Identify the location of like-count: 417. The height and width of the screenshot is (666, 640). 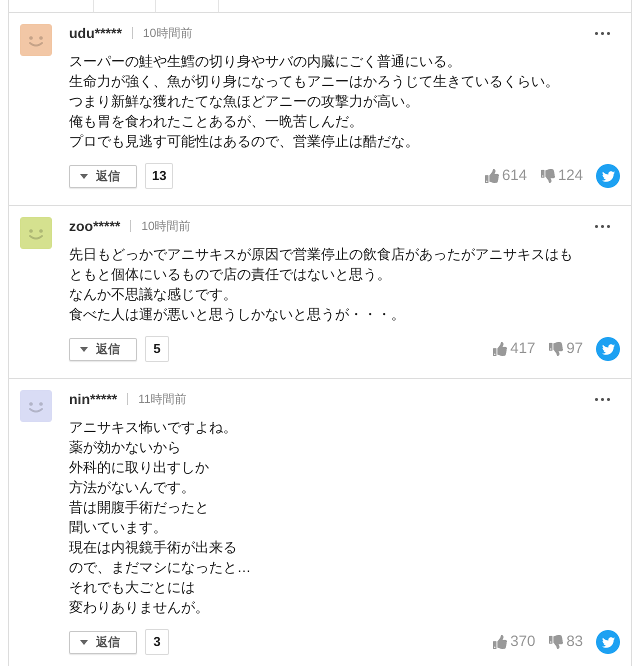
(523, 348).